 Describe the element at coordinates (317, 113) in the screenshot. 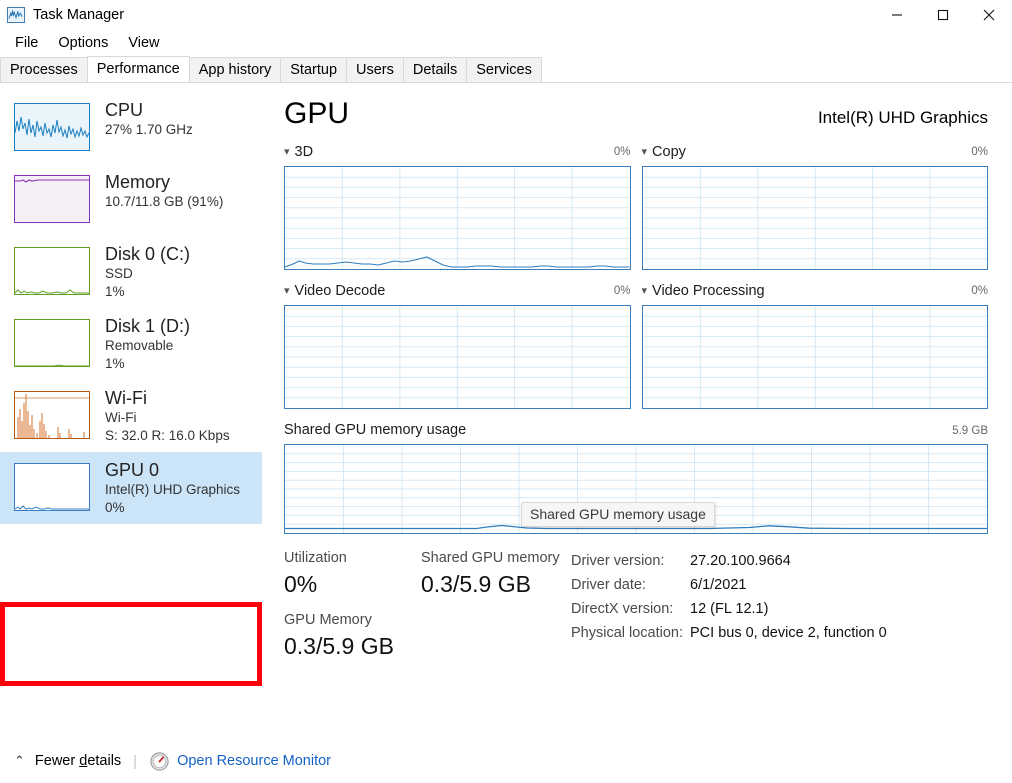

I see `page-title: GPU` at that location.